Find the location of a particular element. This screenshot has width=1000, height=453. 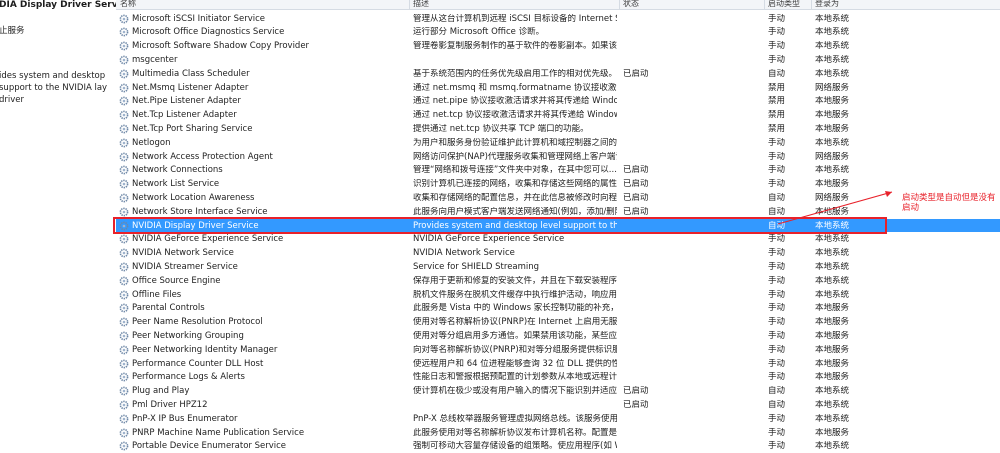

annotation-text: 启动类型是自动但是没有启动 is located at coordinates (949, 203).